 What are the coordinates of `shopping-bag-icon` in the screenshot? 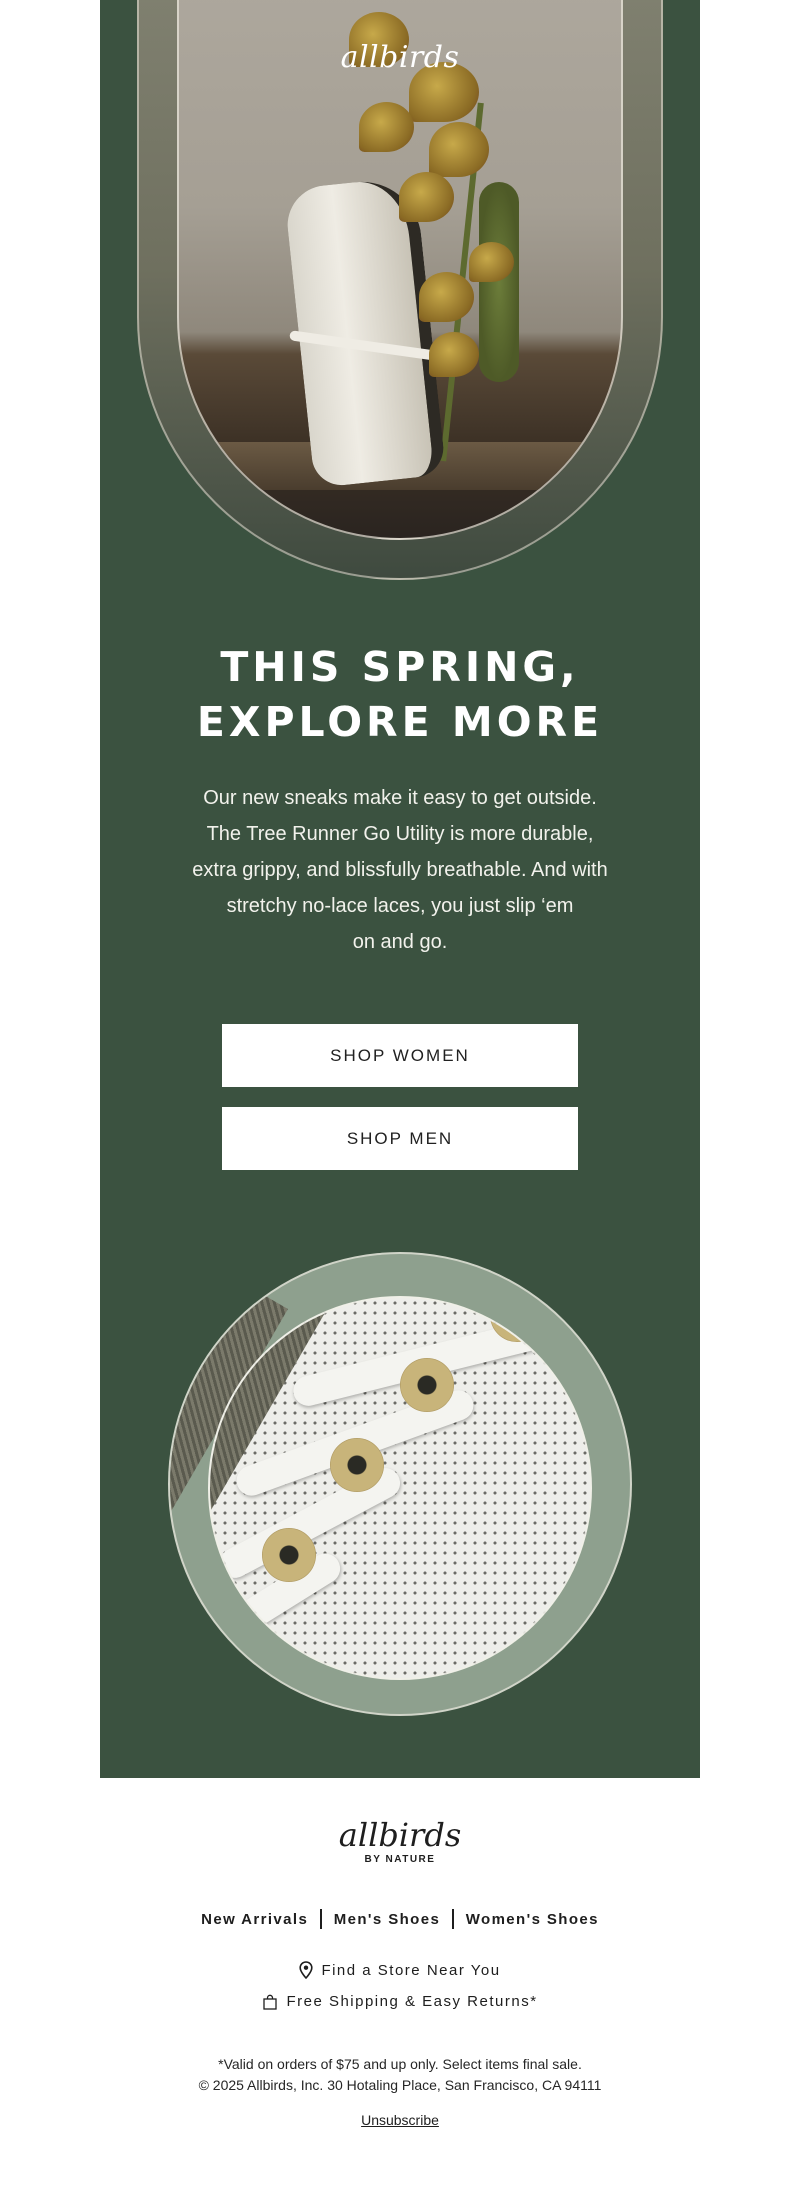 It's located at (270, 2002).